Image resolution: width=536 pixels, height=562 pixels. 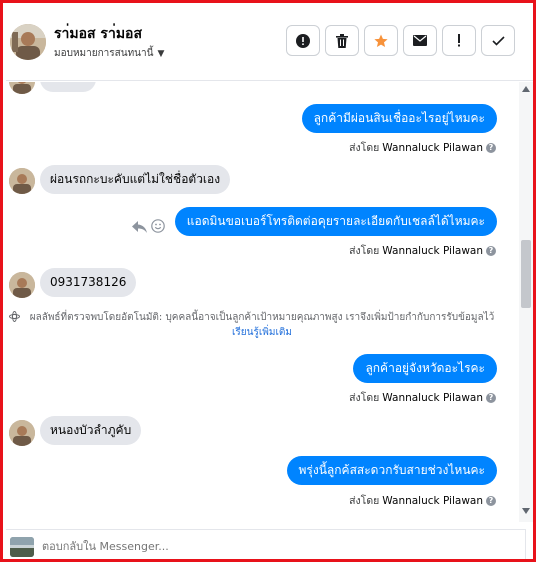 What do you see at coordinates (526, 274) in the screenshot?
I see `scrollbar-thumb` at bounding box center [526, 274].